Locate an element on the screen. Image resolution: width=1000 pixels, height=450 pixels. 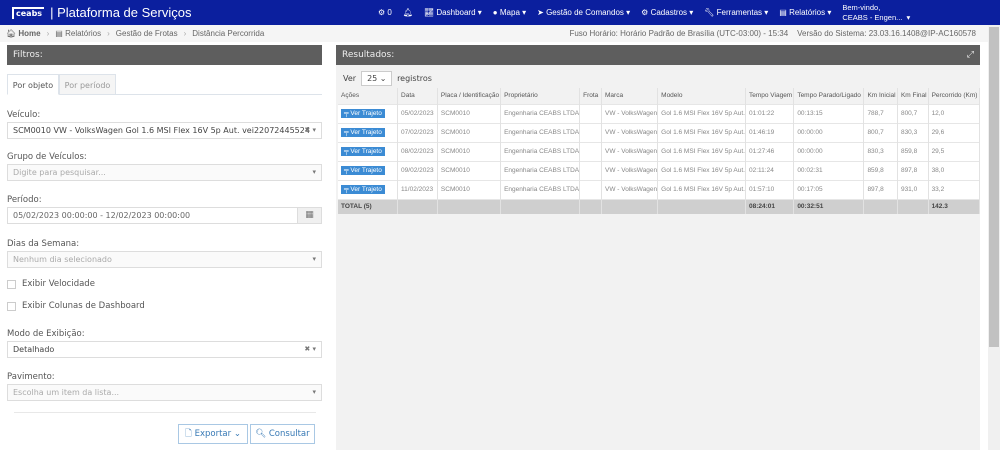
column-header: Tempo Viagem is located at coordinates (770, 96).